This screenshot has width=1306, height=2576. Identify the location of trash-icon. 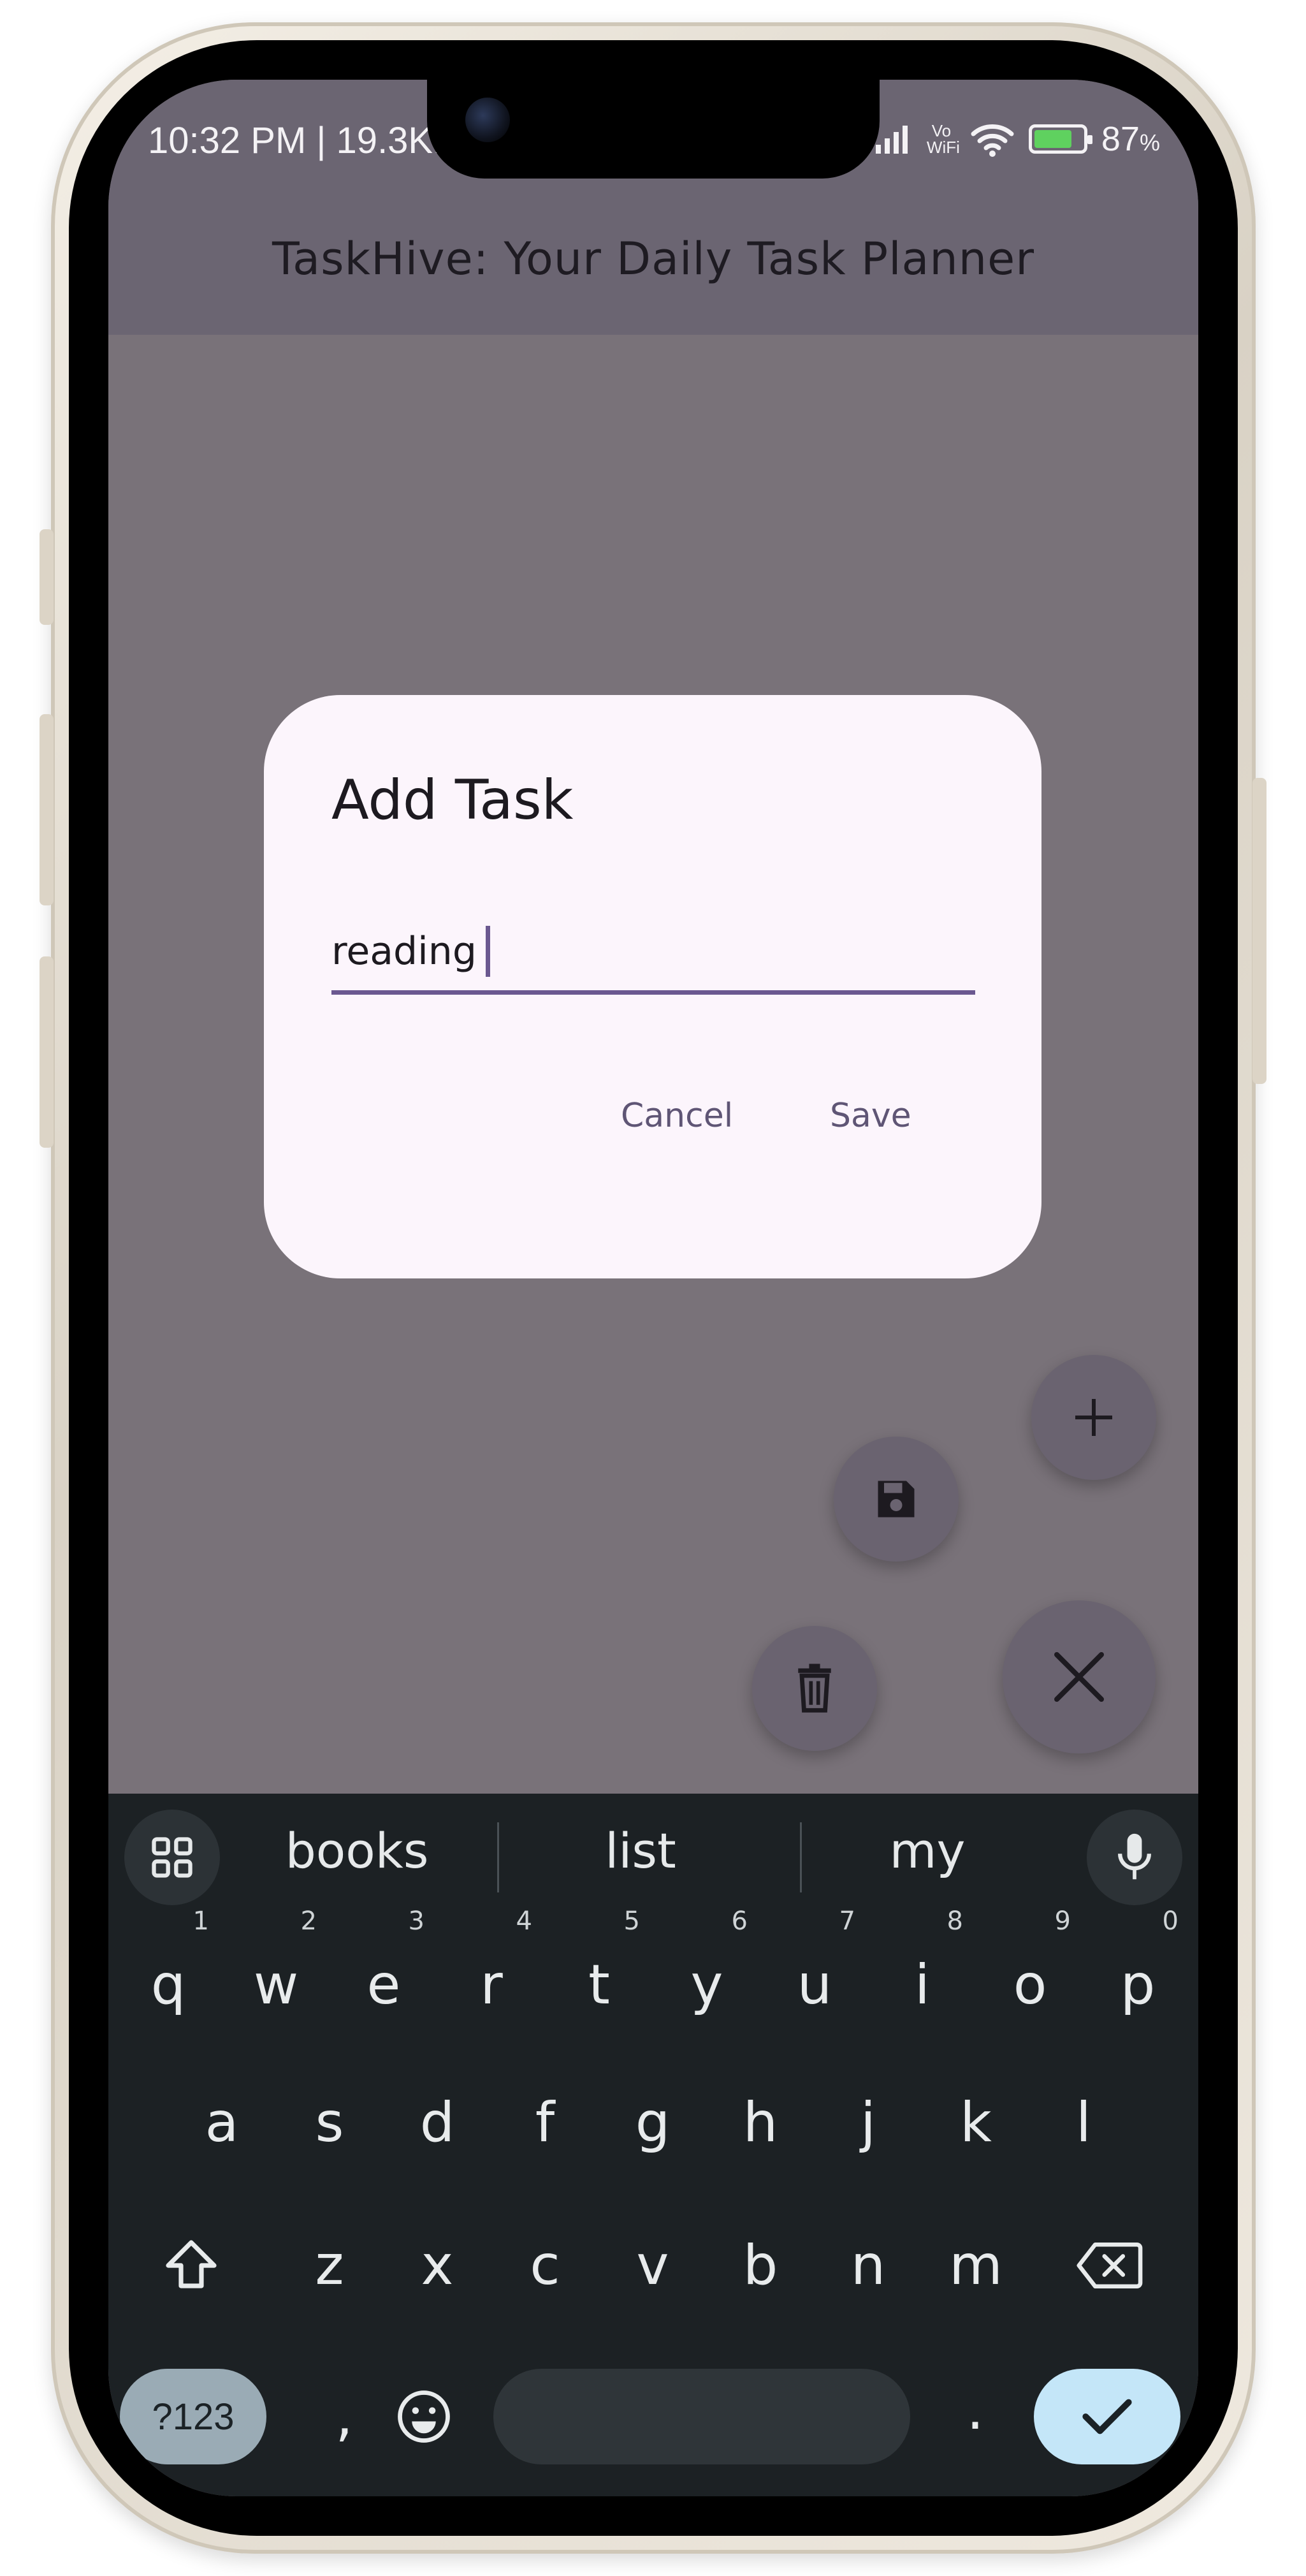
(814, 1688).